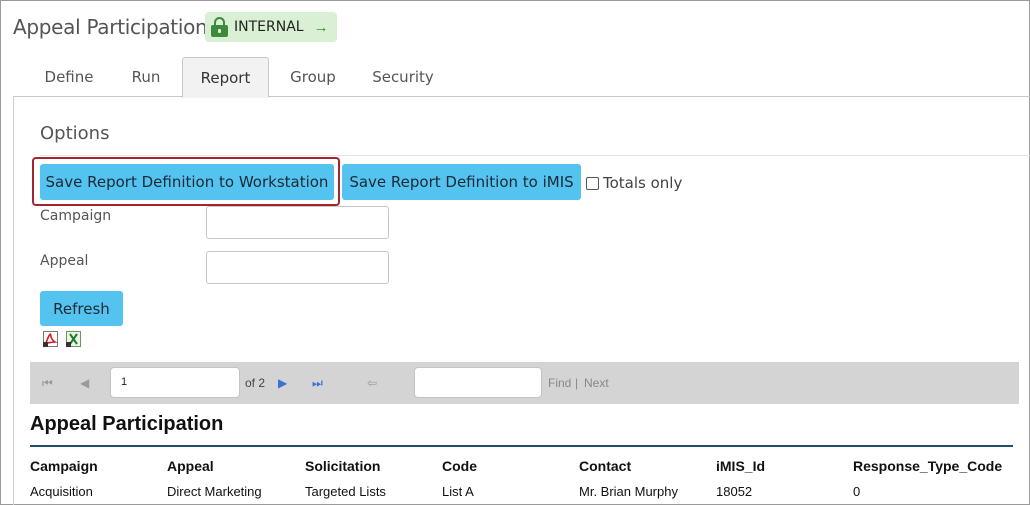 The height and width of the screenshot is (505, 1030). I want to click on table-cell: 18052, so click(734, 491).